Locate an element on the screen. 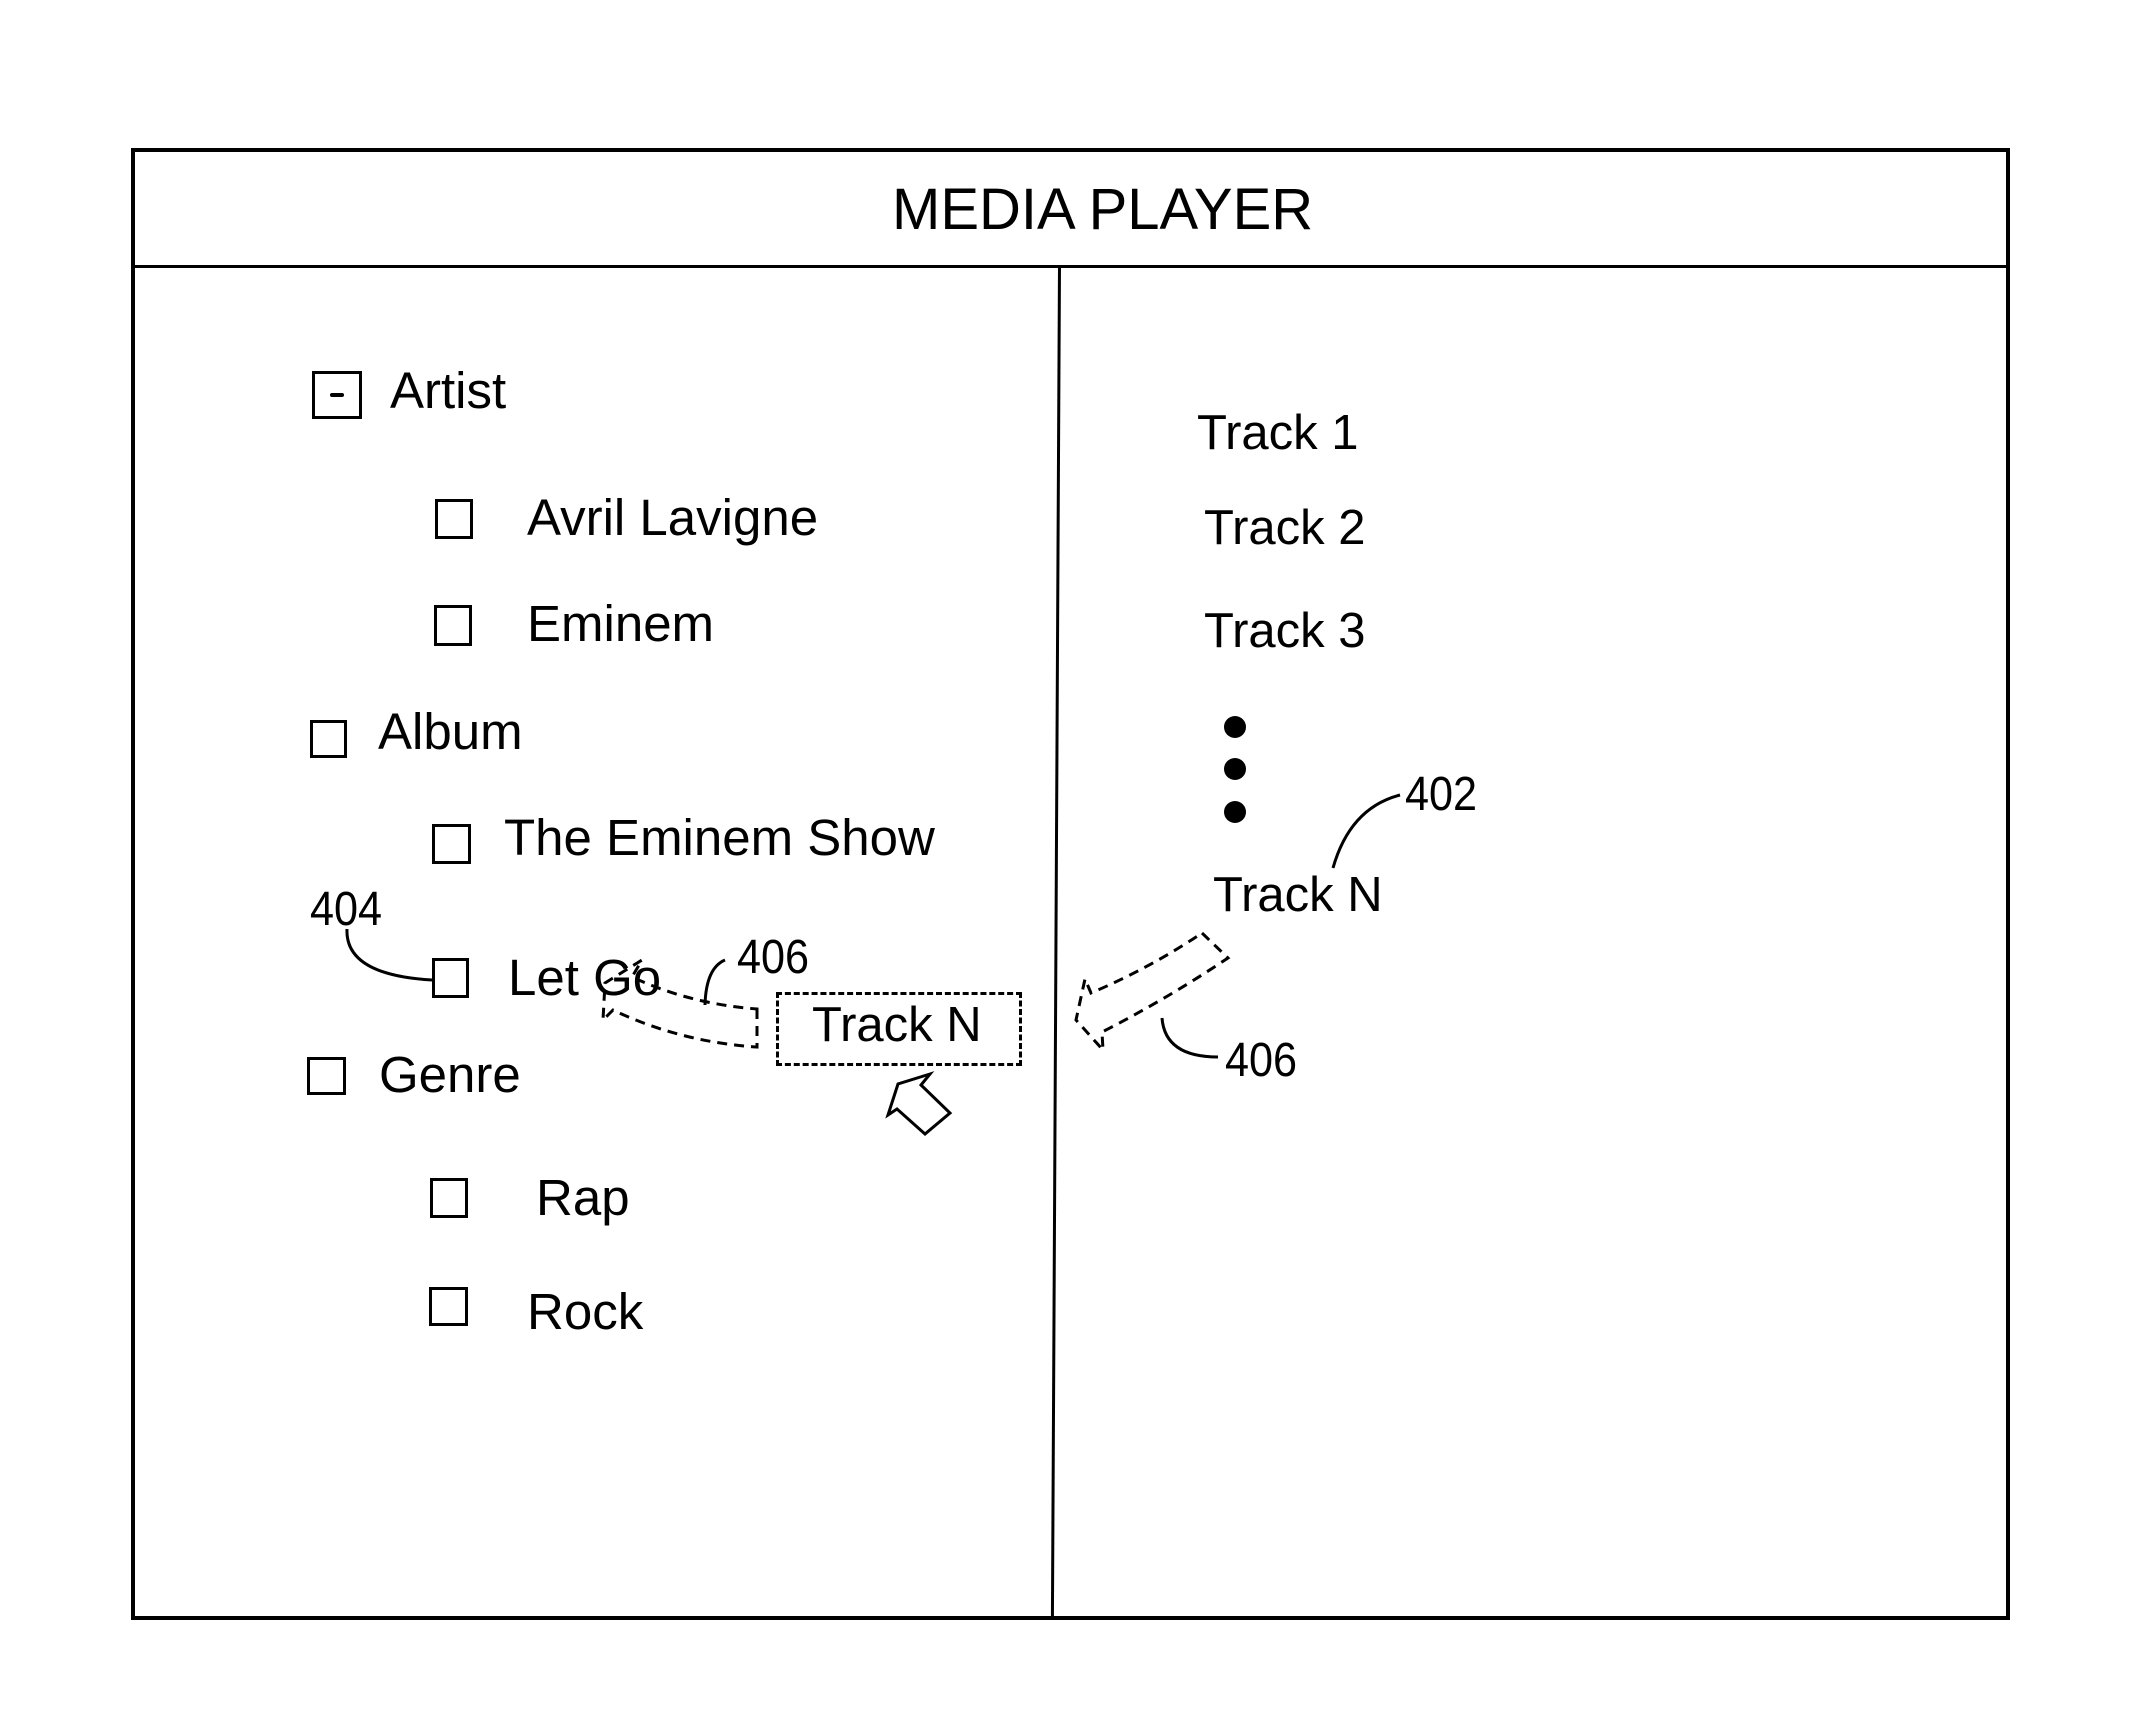 This screenshot has height=1725, width=2129. tree-item-rap: Rap is located at coordinates (583, 1197).